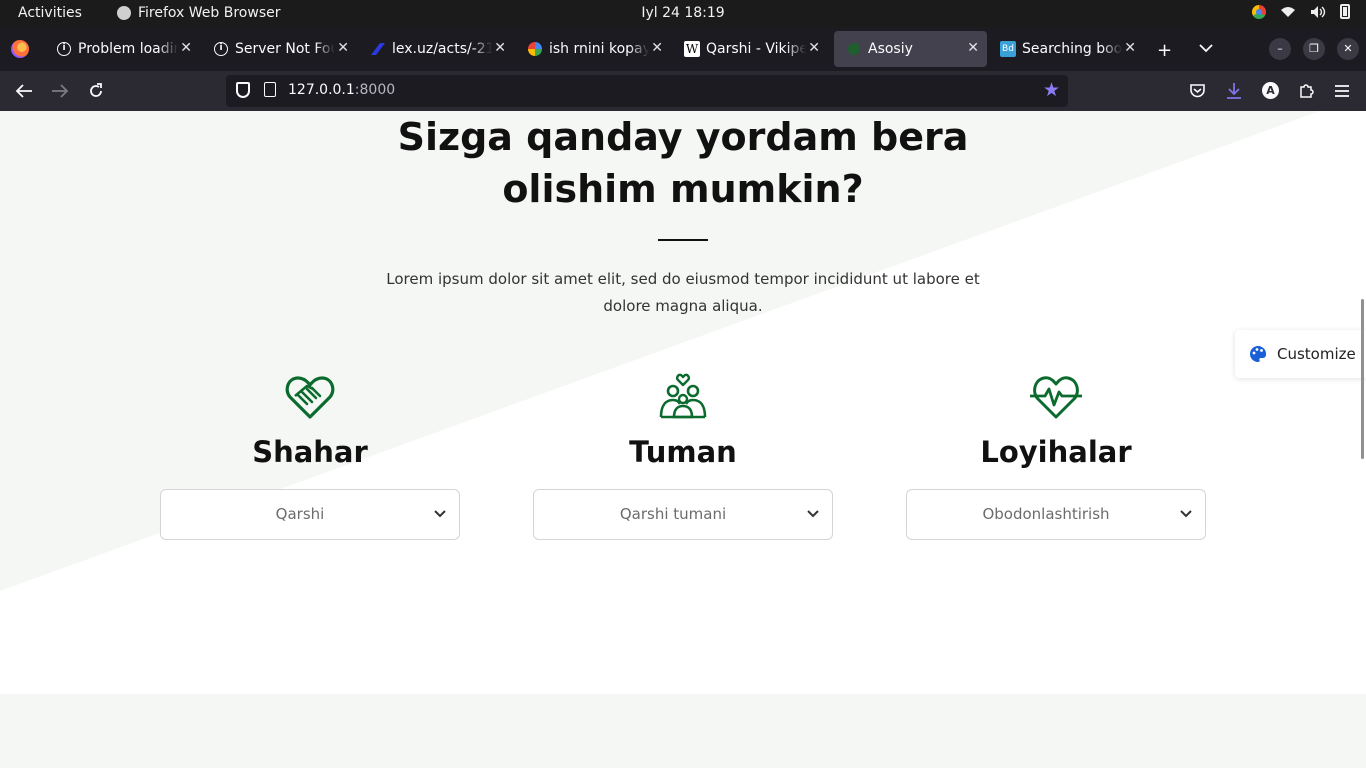  I want to click on page-info-icon, so click(270, 89).